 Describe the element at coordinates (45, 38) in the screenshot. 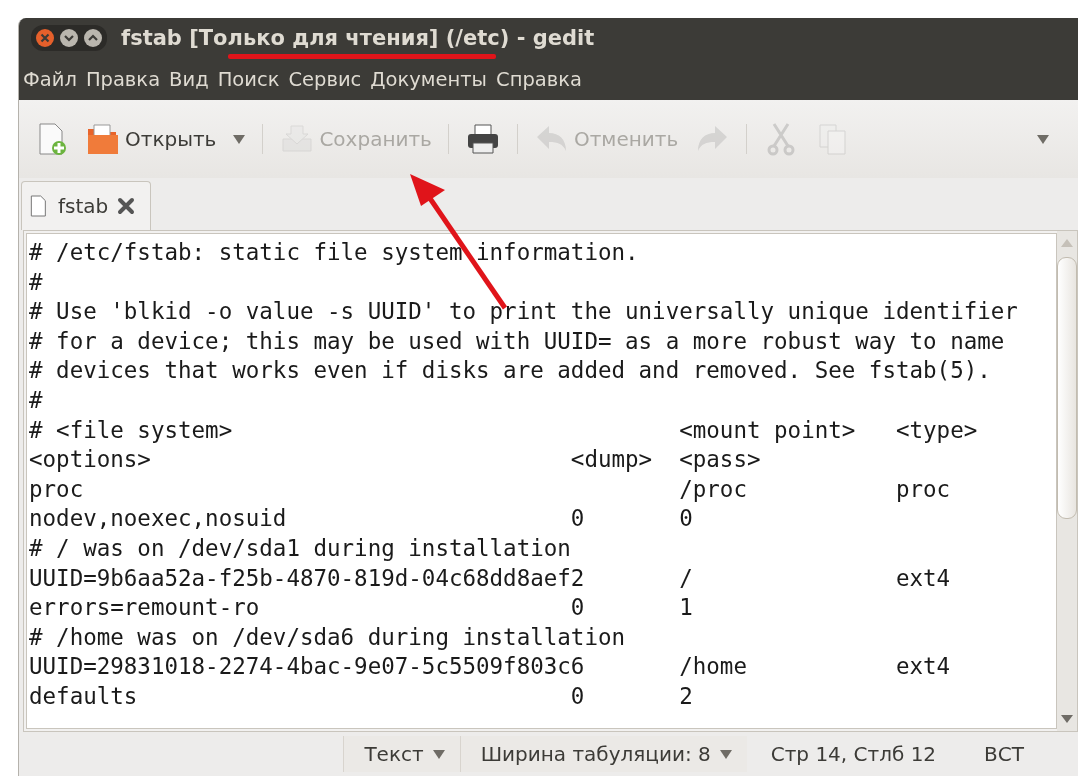

I see `close-button` at that location.